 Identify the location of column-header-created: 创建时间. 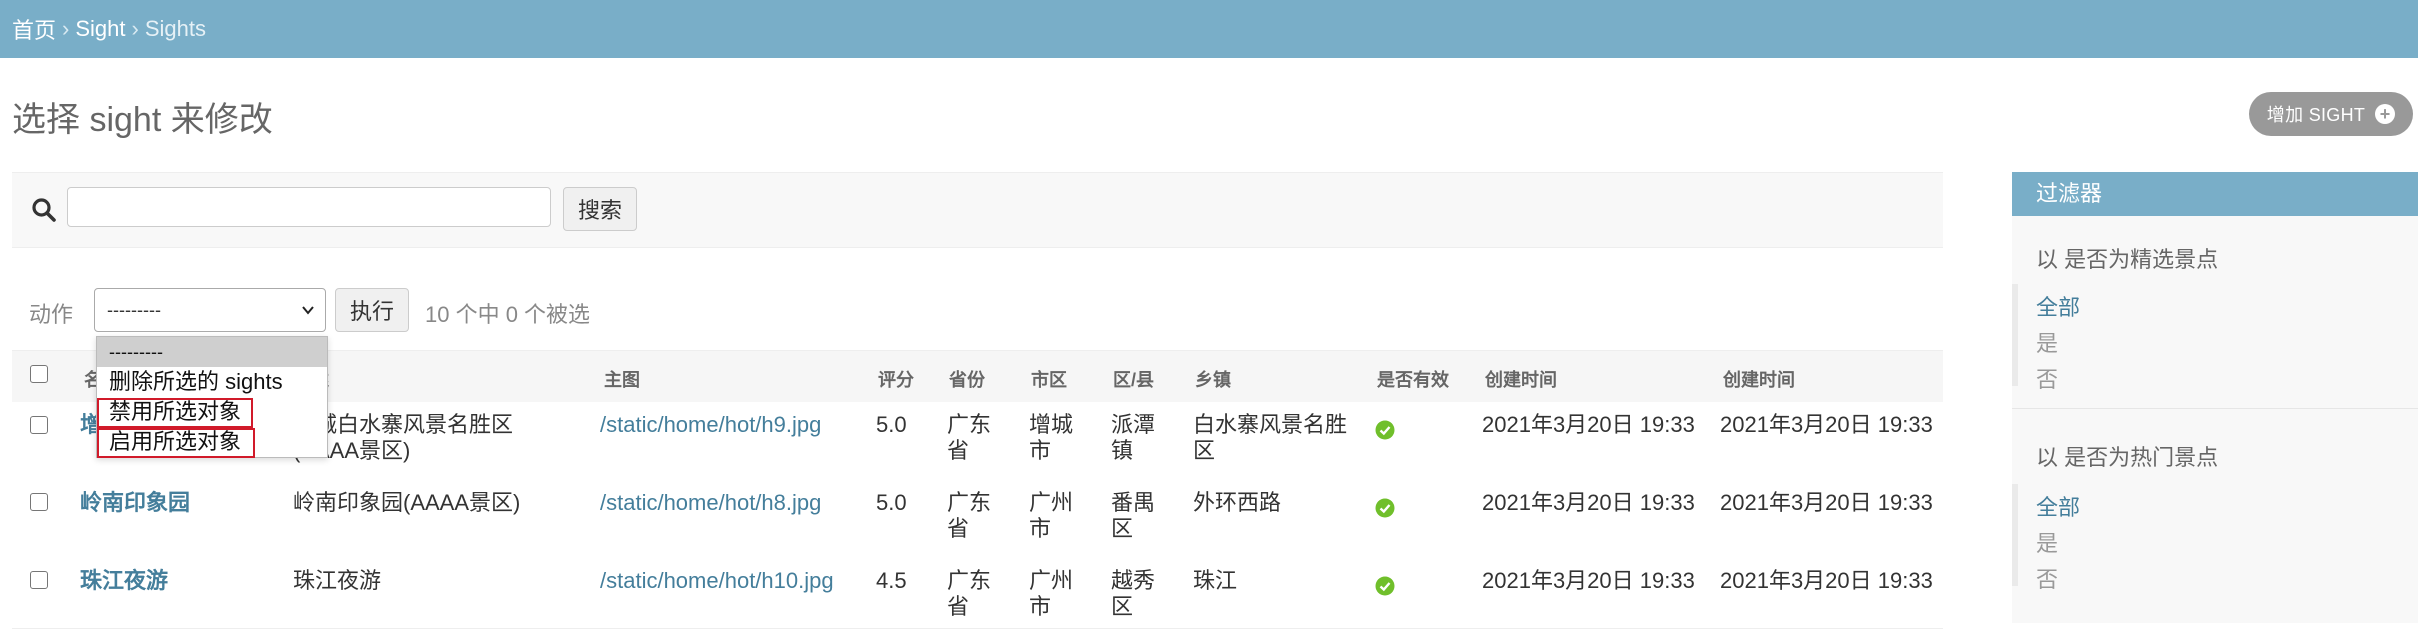
(1521, 379).